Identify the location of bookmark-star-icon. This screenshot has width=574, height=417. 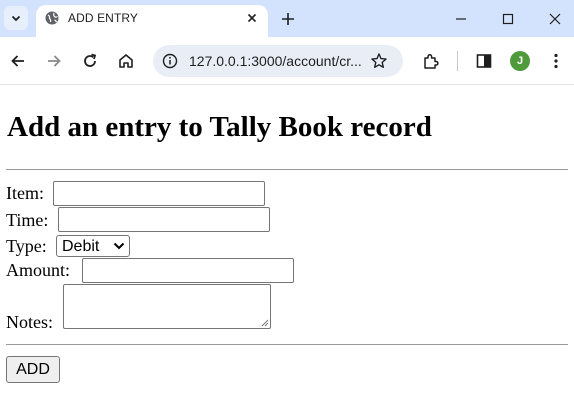
(379, 61).